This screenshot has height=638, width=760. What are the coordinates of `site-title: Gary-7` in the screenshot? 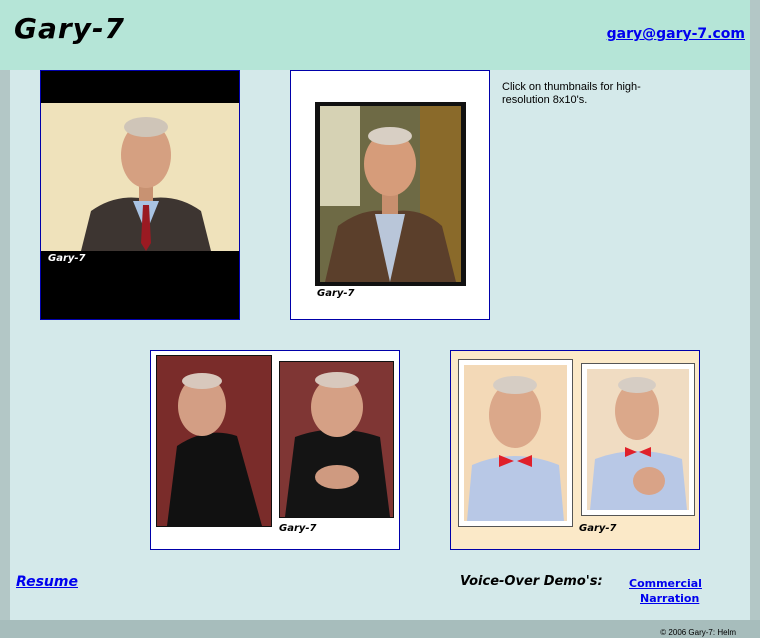 It's located at (70, 28).